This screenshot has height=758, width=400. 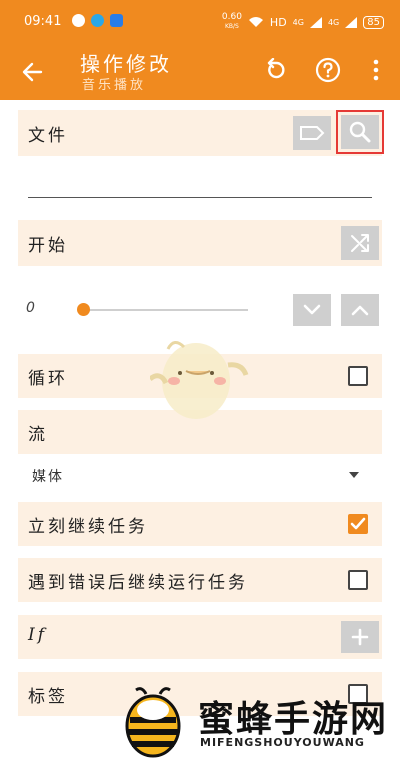 I want to click on help-button, so click(x=328, y=70).